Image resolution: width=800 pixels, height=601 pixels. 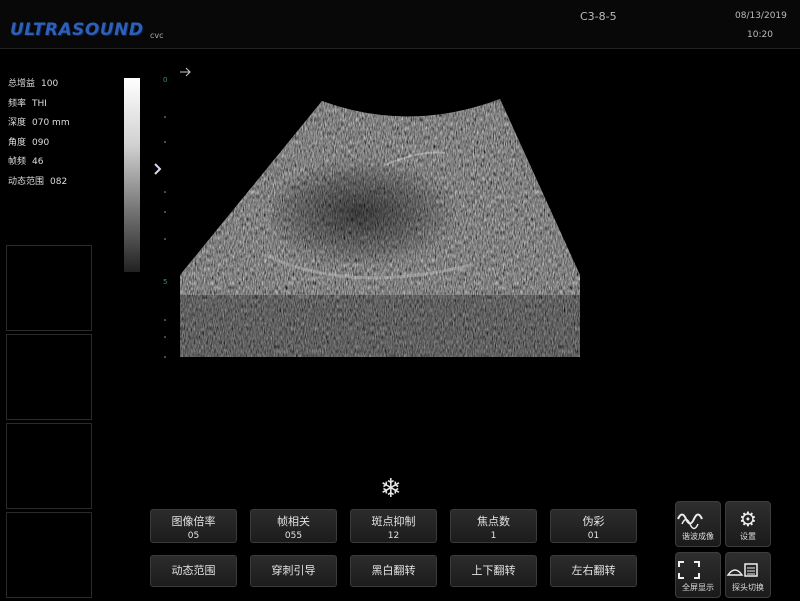 What do you see at coordinates (400, 24) in the screenshot?
I see `header-bar: ULTRASOUND cvc C3-8-5 08/13/2019 10:20` at bounding box center [400, 24].